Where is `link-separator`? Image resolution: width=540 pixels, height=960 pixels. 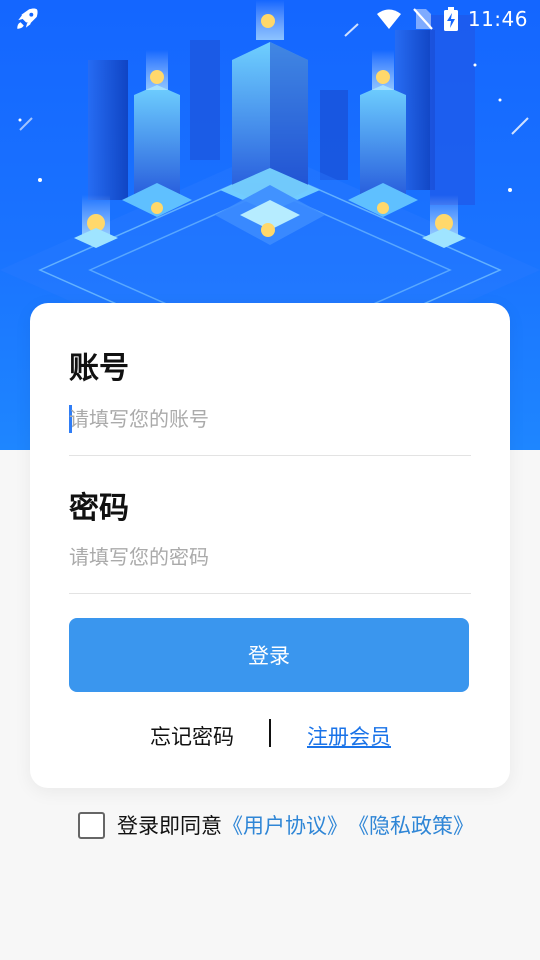
link-separator is located at coordinates (270, 733).